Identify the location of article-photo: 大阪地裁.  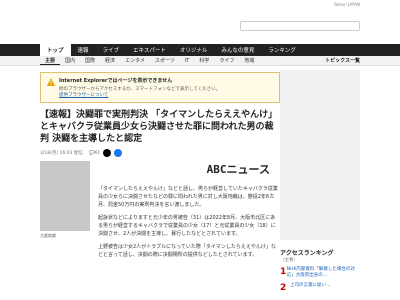
(65, 199).